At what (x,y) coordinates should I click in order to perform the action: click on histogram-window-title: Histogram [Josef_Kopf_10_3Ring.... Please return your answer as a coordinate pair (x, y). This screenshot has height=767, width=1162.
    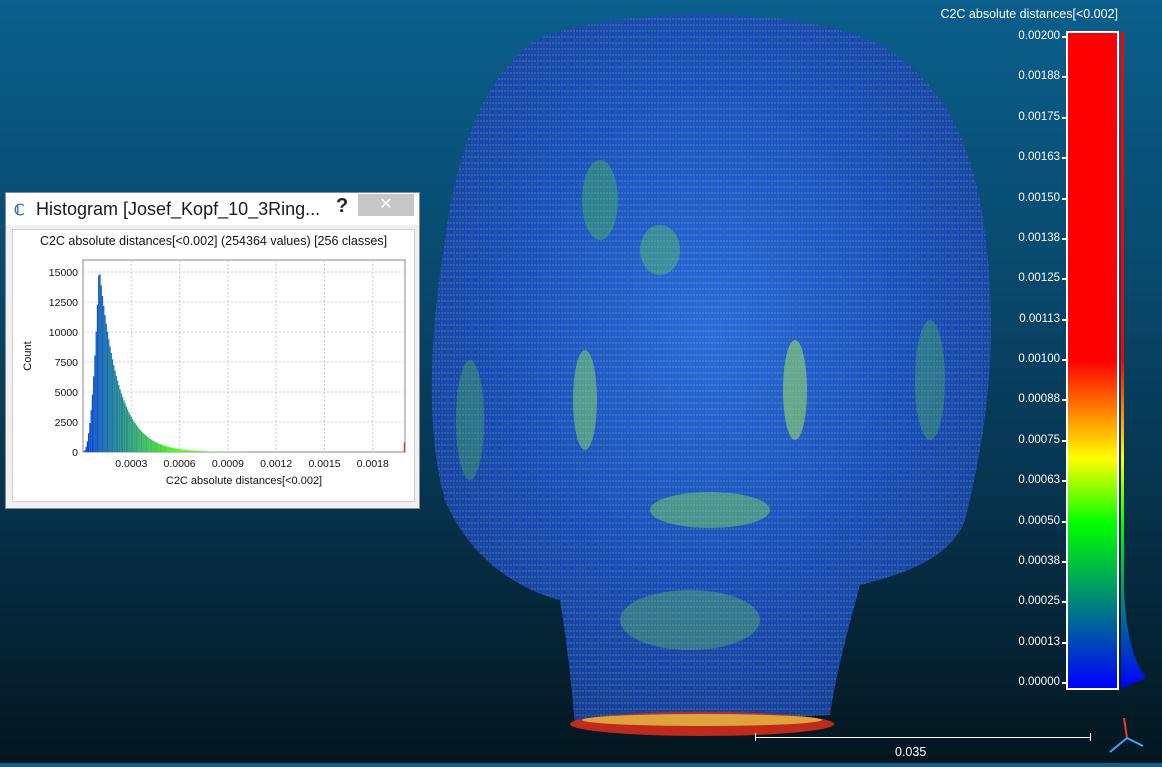
    Looking at the image, I should click on (178, 209).